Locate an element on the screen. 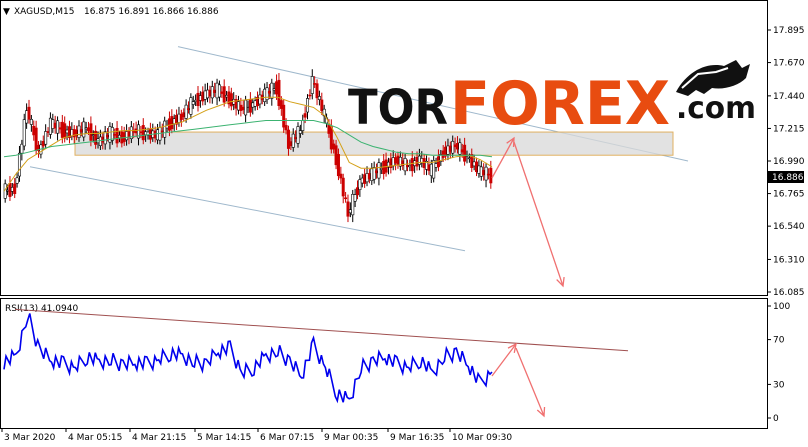 This screenshot has width=808, height=447. logo-part2: FOREX is located at coordinates (560, 104).